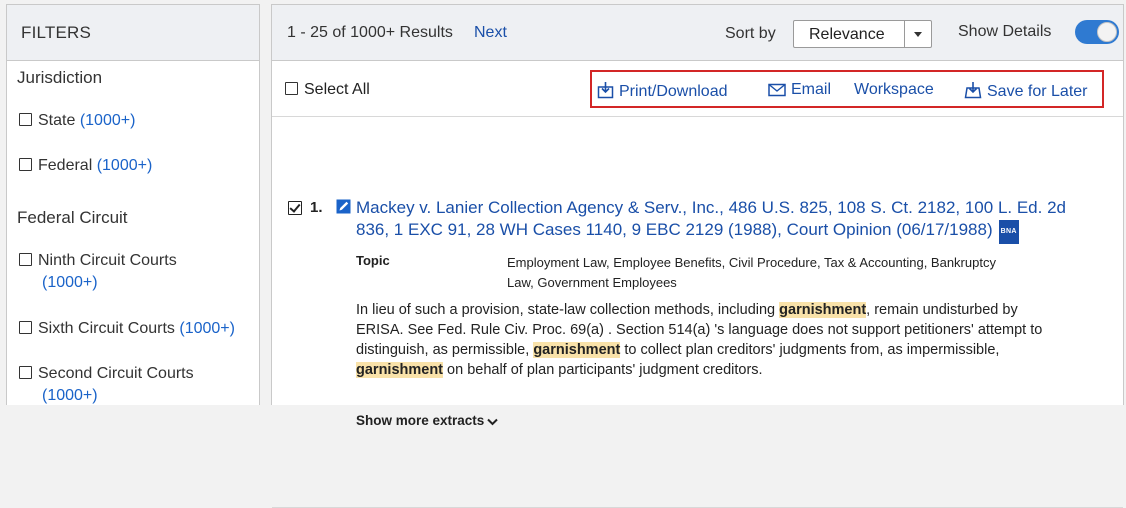 The image size is (1126, 508). Describe the element at coordinates (370, 32) in the screenshot. I see `results-count: 1 - 25 of 1000+ Results` at that location.